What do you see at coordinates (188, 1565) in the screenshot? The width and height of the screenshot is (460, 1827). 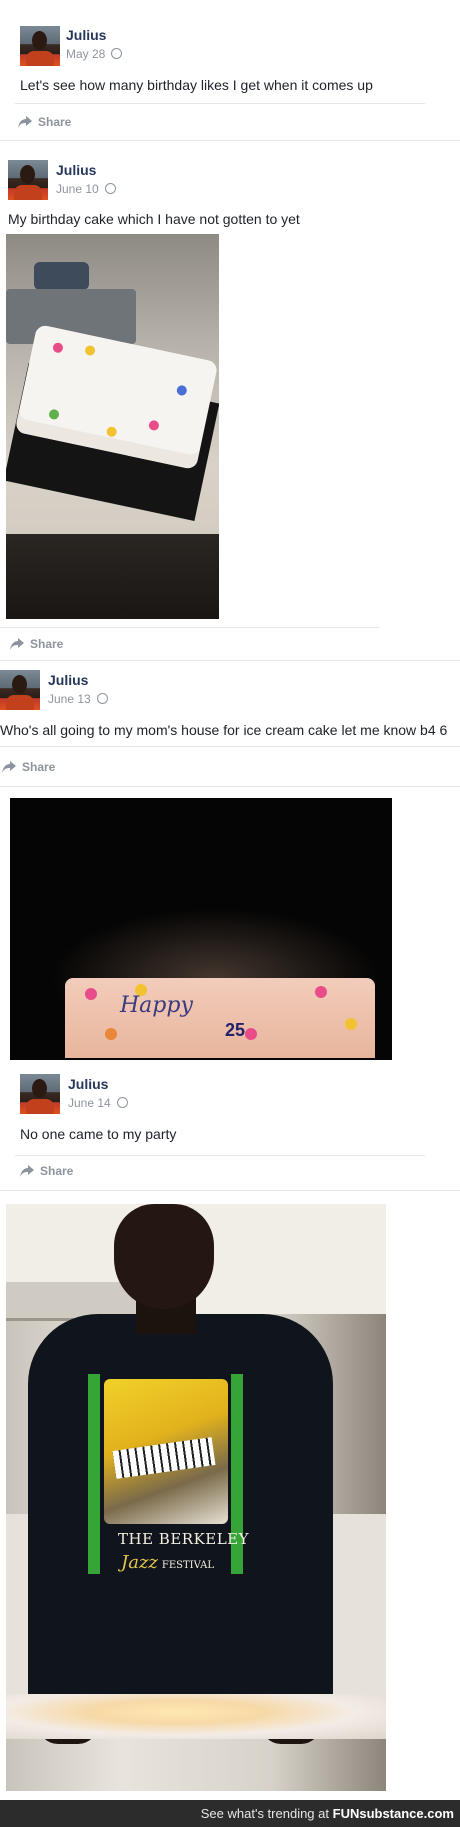 I see `shirt-text-festival: FESTIVAL` at bounding box center [188, 1565].